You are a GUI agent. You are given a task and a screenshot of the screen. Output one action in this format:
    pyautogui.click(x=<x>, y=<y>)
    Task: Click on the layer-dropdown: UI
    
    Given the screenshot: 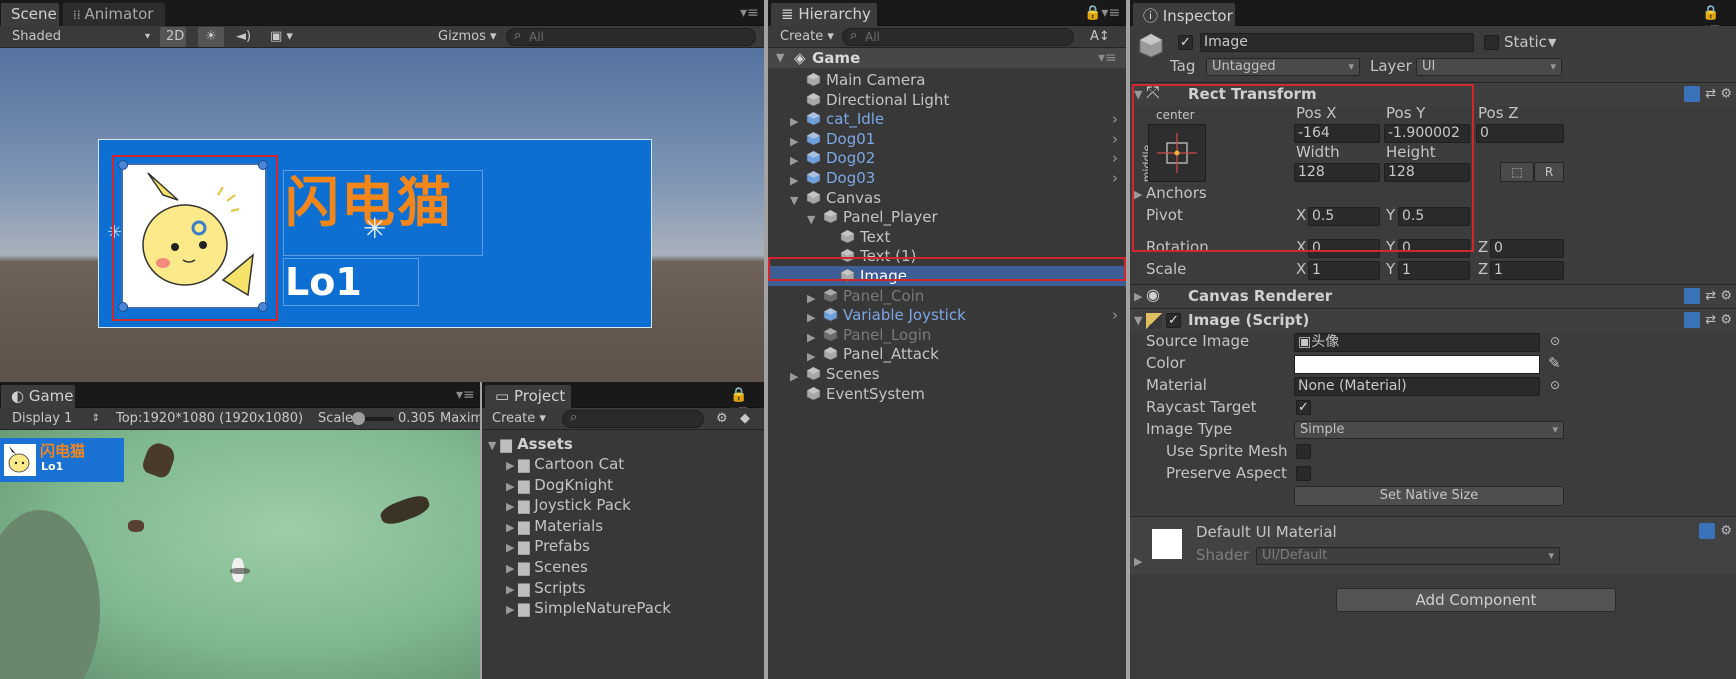 What is the action you would take?
    pyautogui.click(x=1489, y=67)
    